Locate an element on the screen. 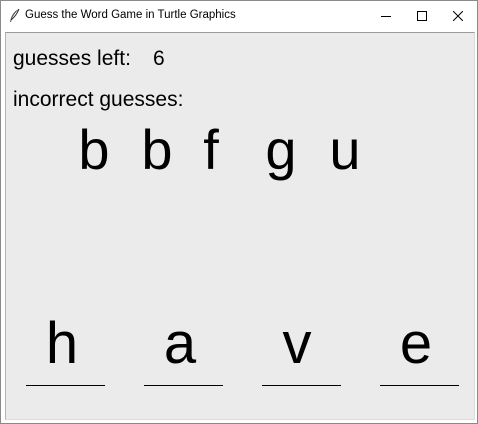  maximize-button is located at coordinates (422, 16).